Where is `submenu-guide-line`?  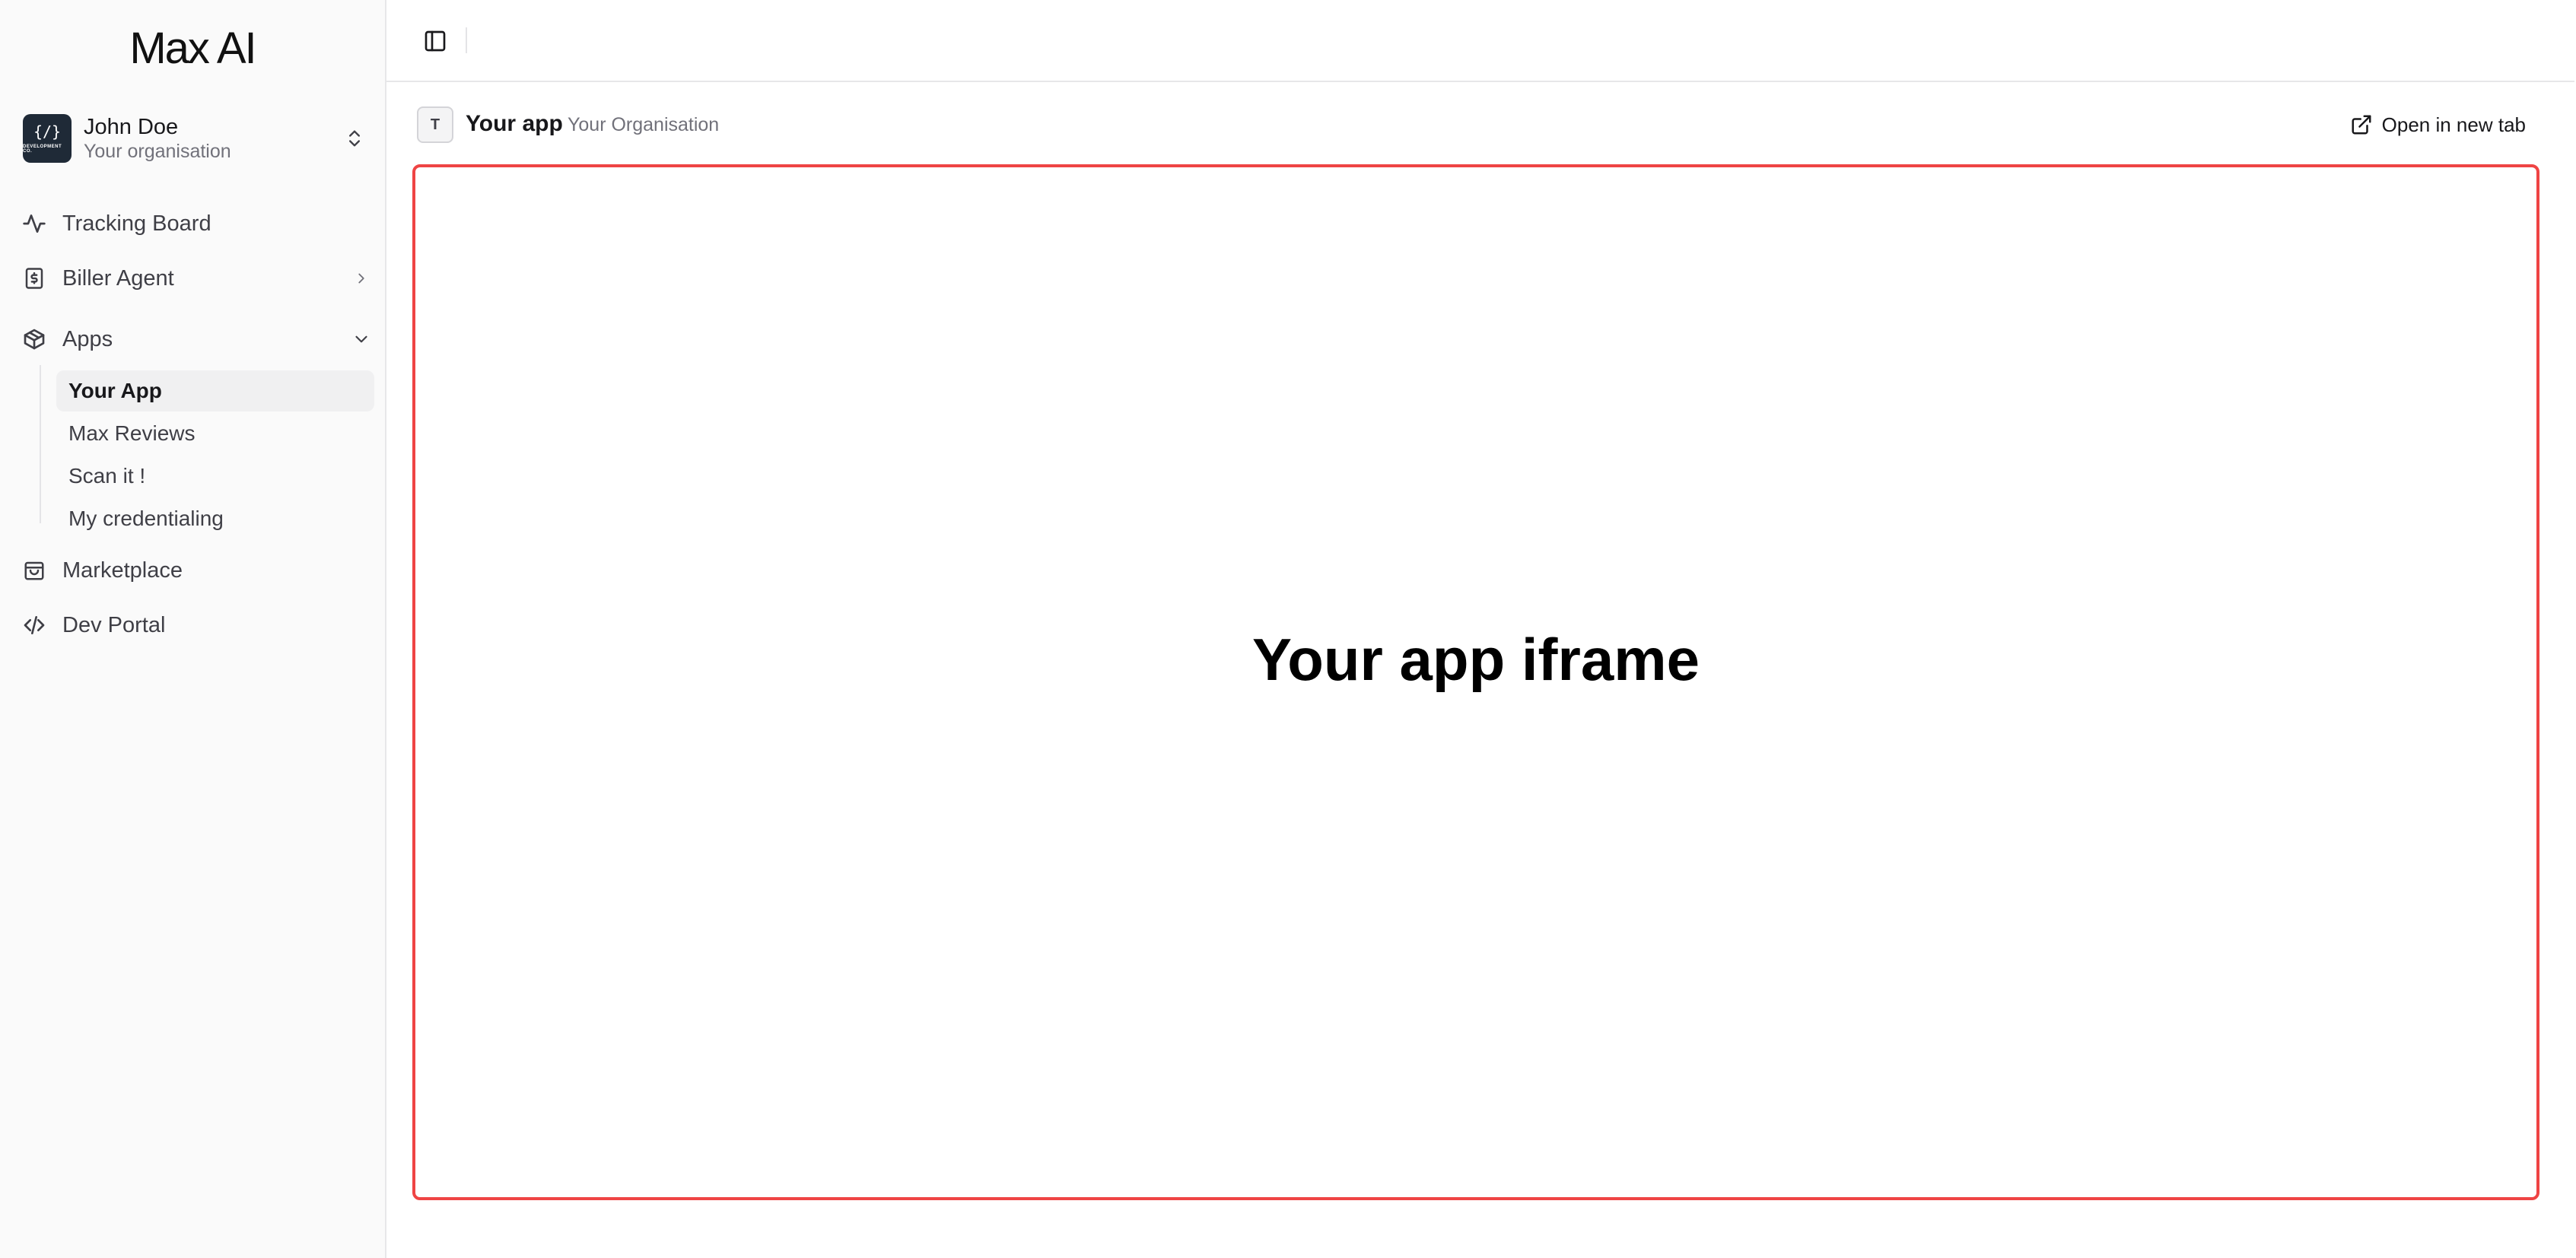
submenu-guide-line is located at coordinates (40, 444).